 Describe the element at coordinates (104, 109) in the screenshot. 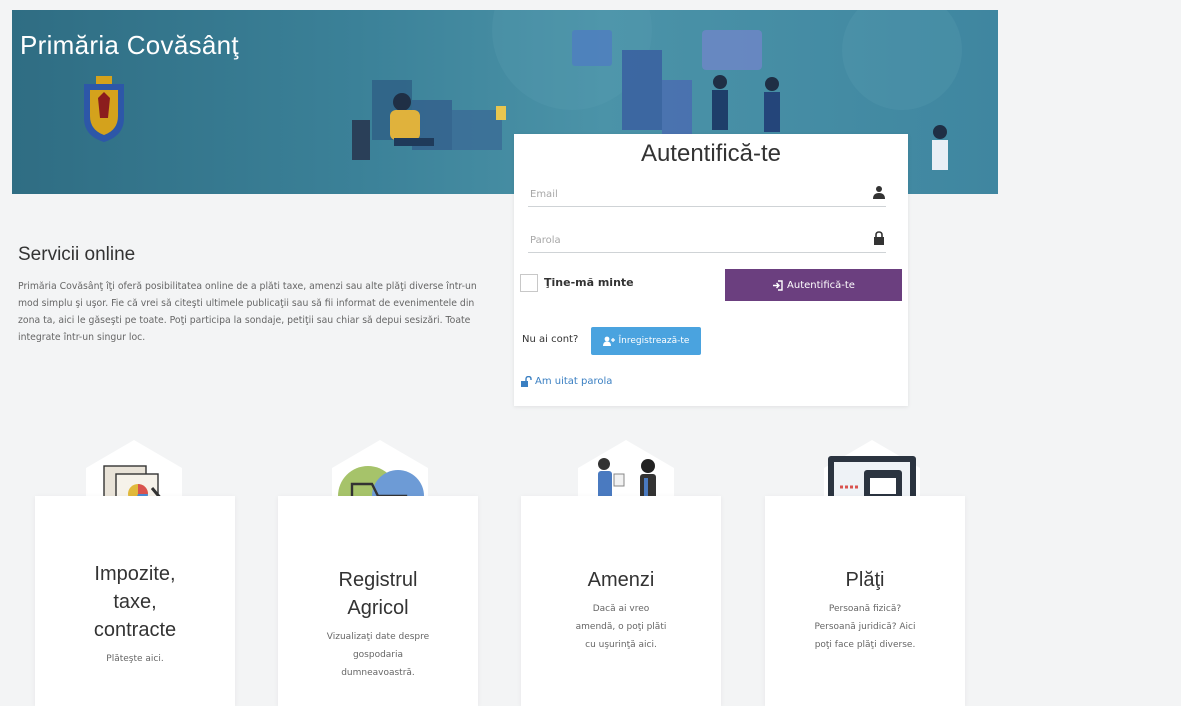

I see `coat-of-arms-icon` at that location.